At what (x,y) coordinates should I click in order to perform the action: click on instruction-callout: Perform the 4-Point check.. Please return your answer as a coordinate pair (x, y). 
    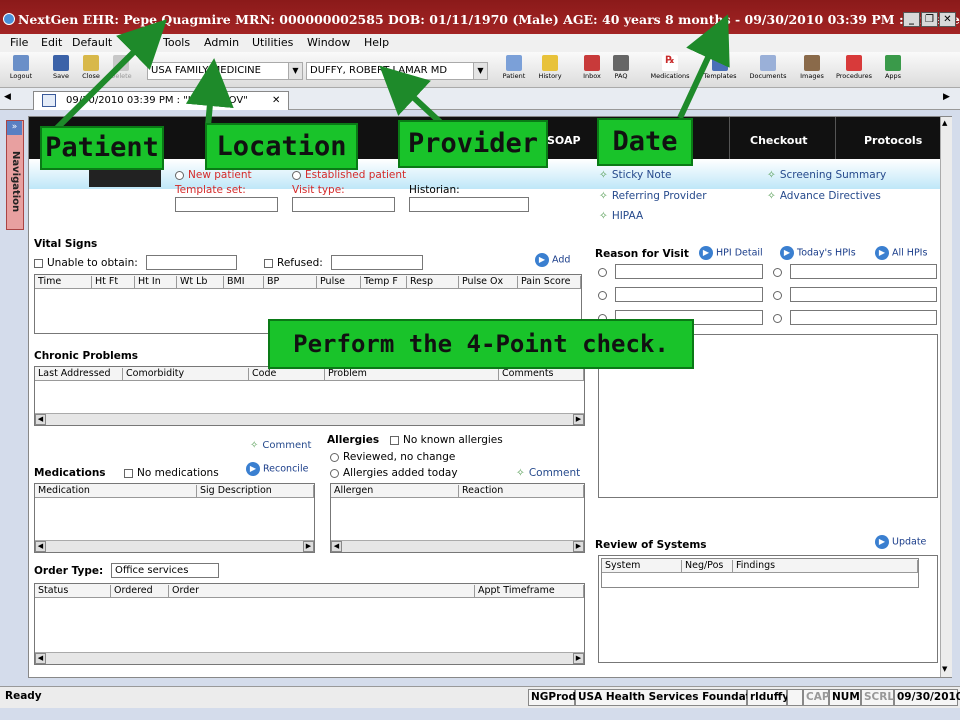
    Looking at the image, I should click on (481, 344).